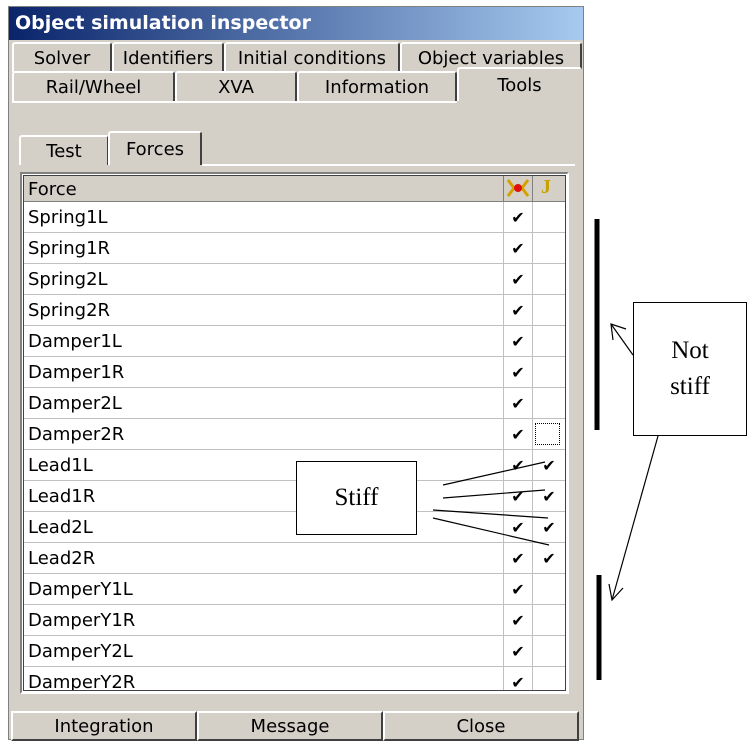 This screenshot has height=741, width=747. What do you see at coordinates (155, 148) in the screenshot?
I see `subtab-forces: Forces` at bounding box center [155, 148].